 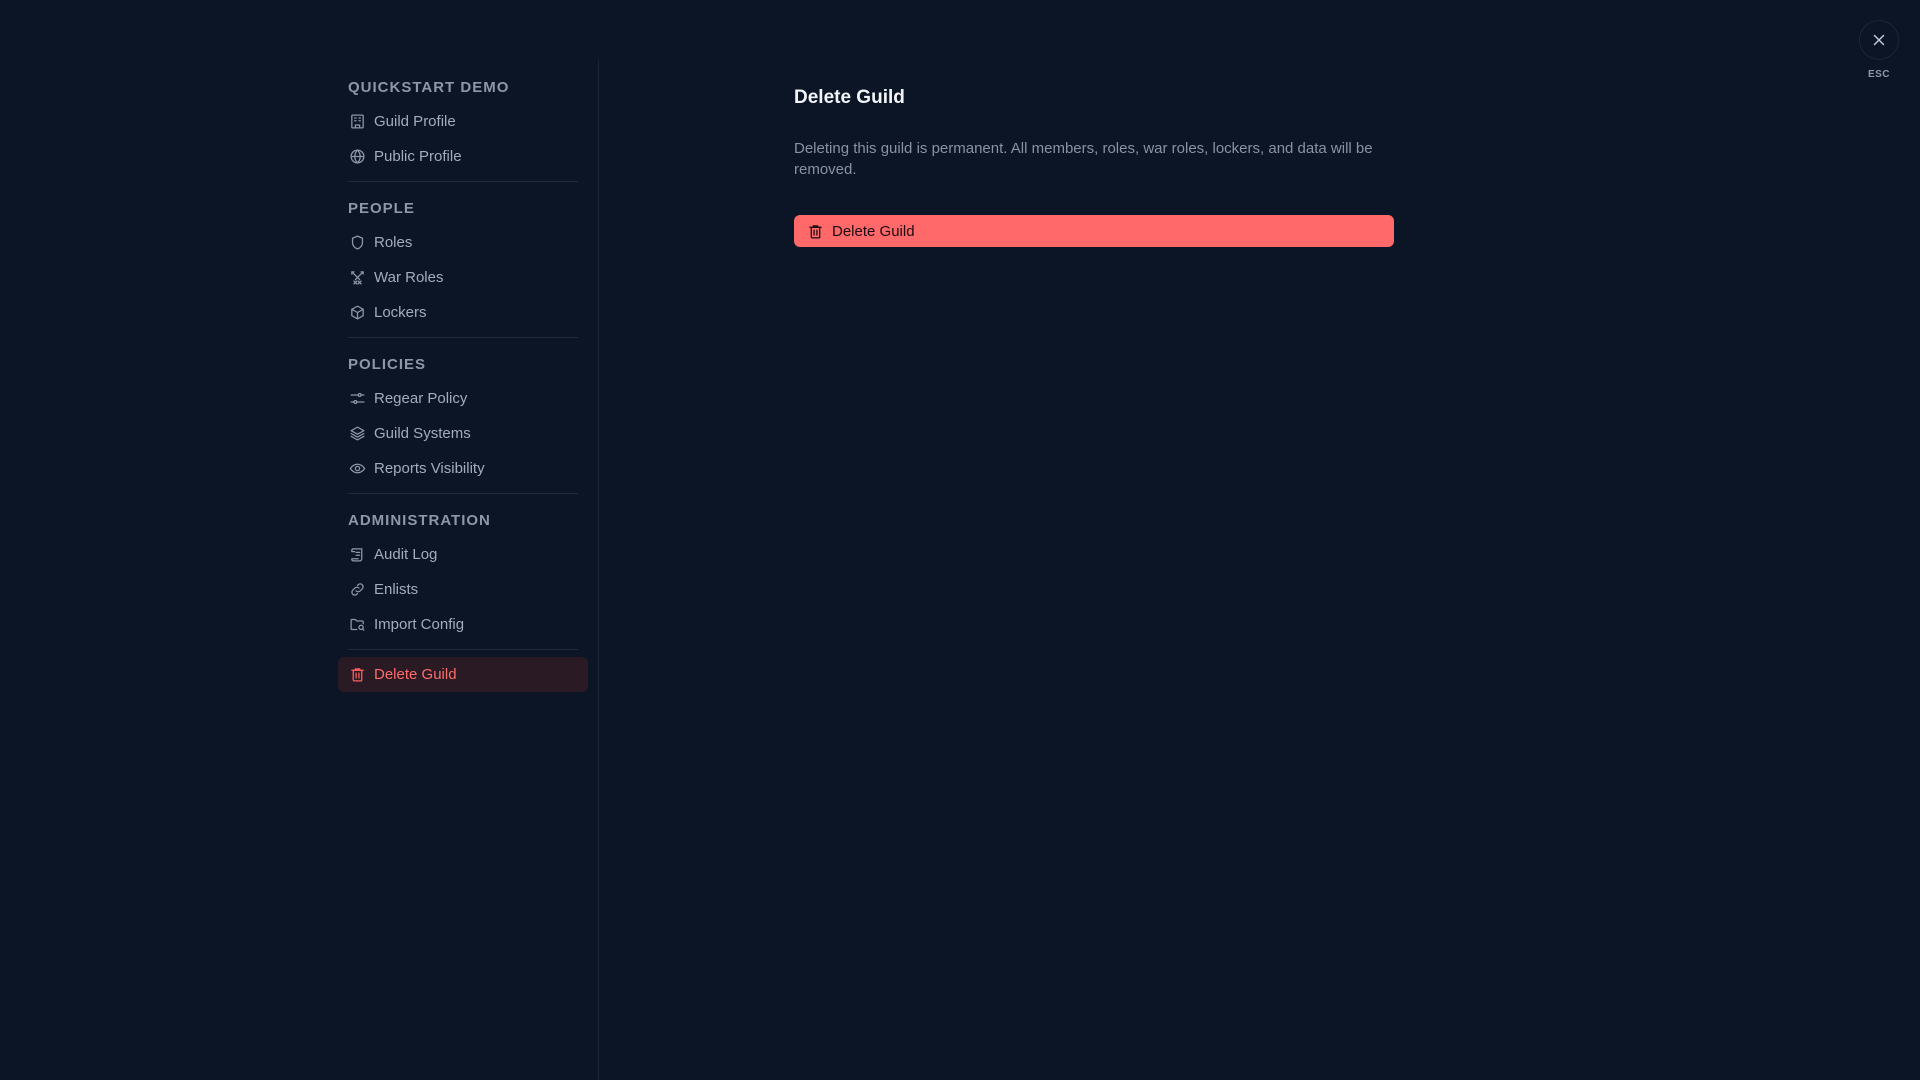 What do you see at coordinates (415, 121) in the screenshot?
I see `sidebar-item-label: Guild Profile` at bounding box center [415, 121].